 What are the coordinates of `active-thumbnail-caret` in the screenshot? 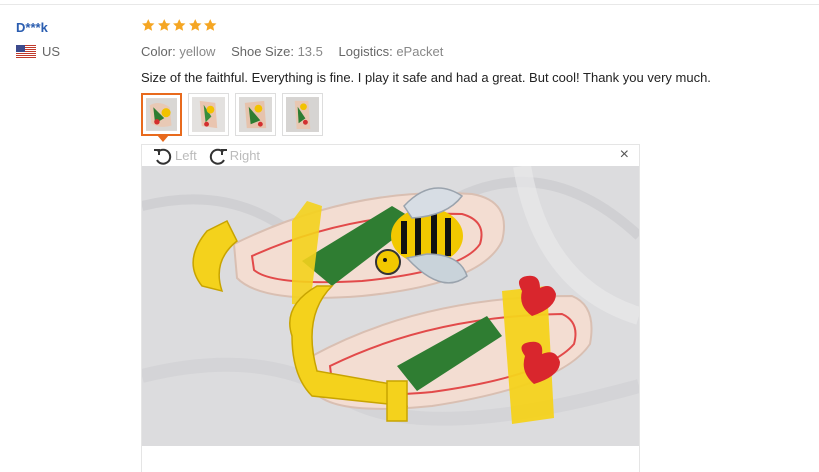 It's located at (163, 138).